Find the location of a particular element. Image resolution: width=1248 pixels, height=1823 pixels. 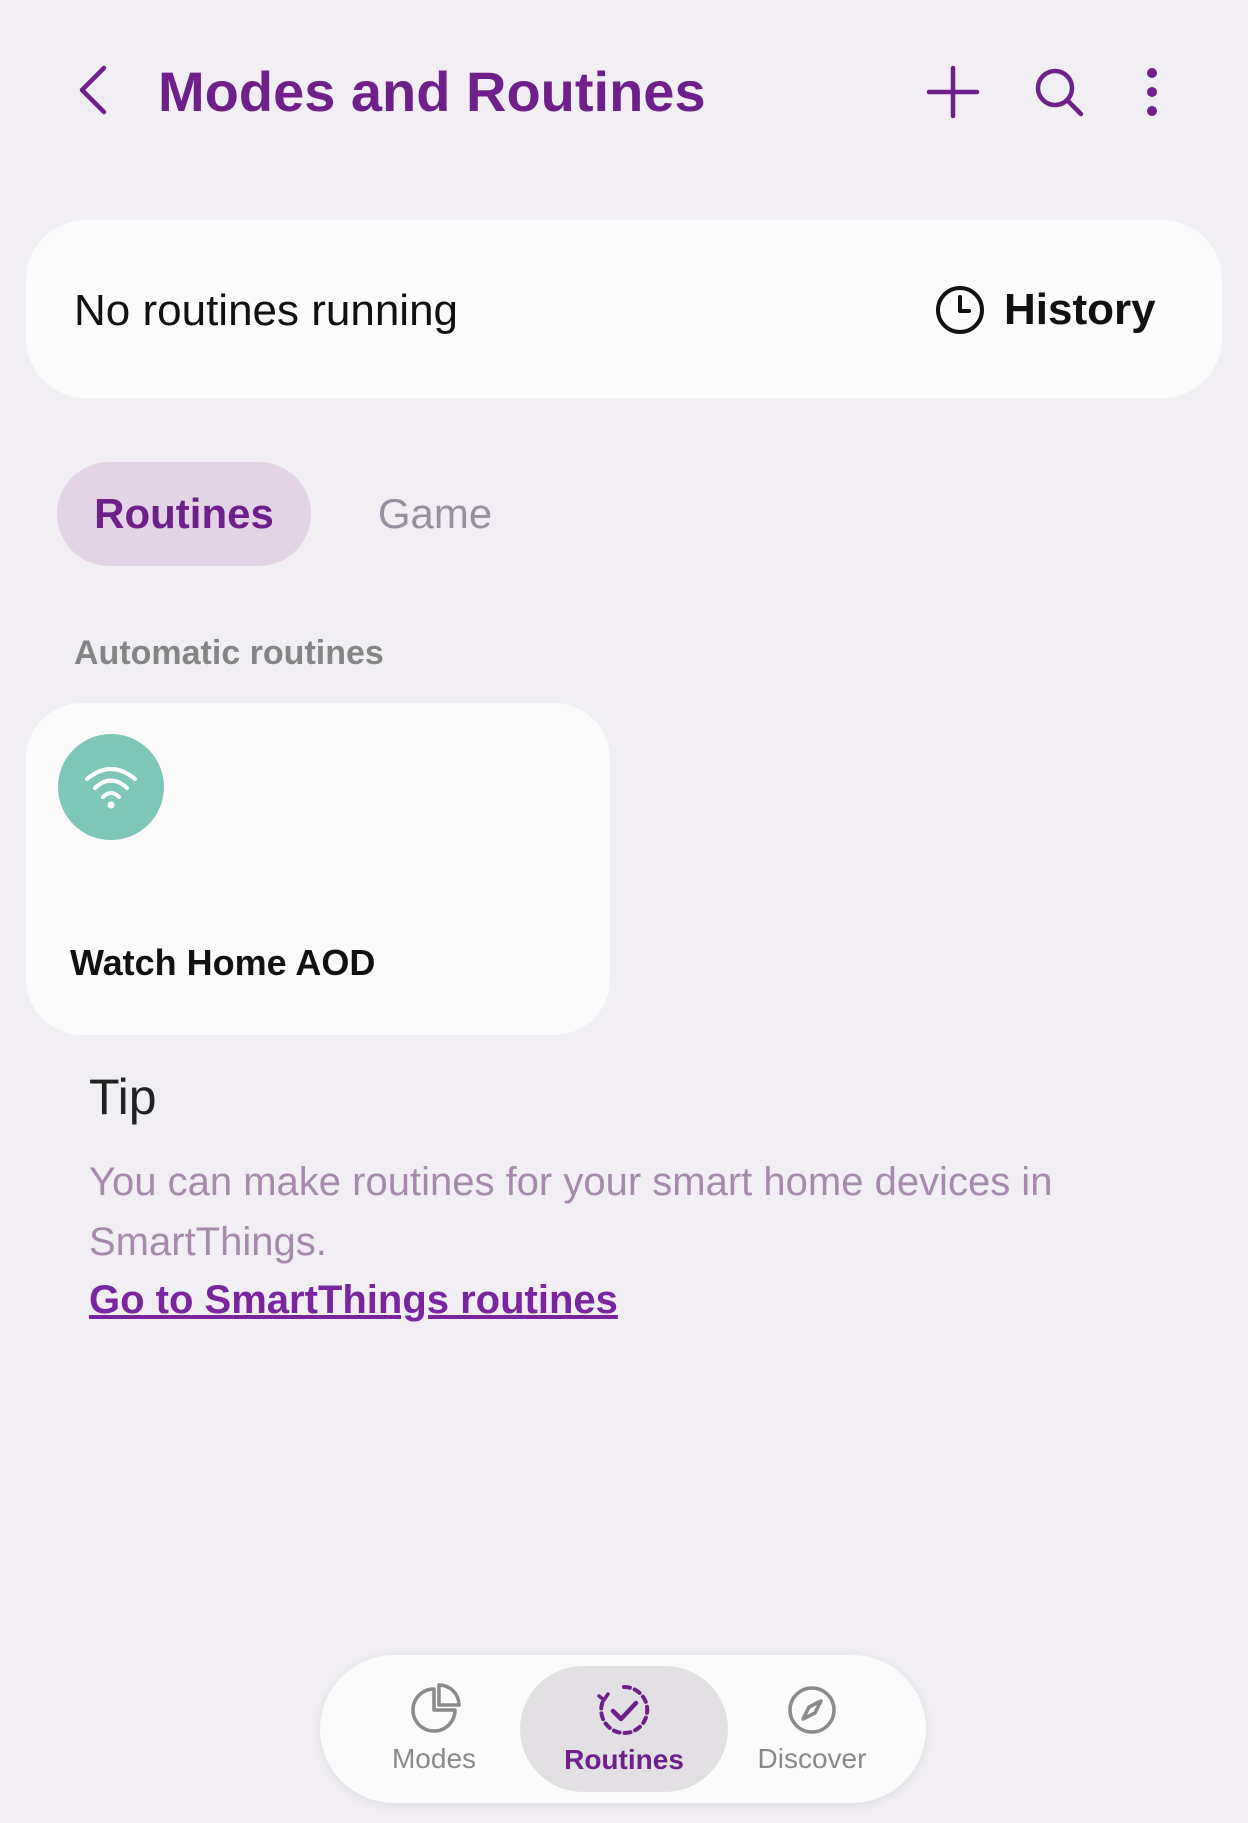

clock-icon is located at coordinates (960, 310).